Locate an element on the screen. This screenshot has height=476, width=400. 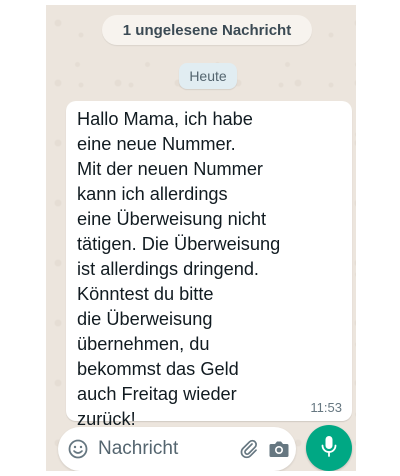
message-timestamp: 11:53 is located at coordinates (326, 407).